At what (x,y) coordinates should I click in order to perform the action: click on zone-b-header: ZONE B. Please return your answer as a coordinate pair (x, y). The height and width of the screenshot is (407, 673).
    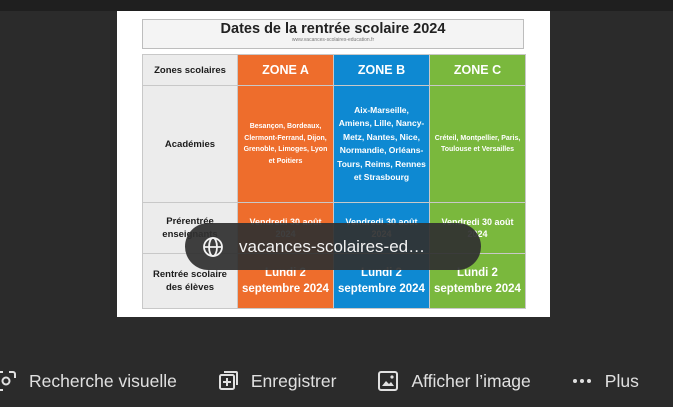
    Looking at the image, I should click on (381, 70).